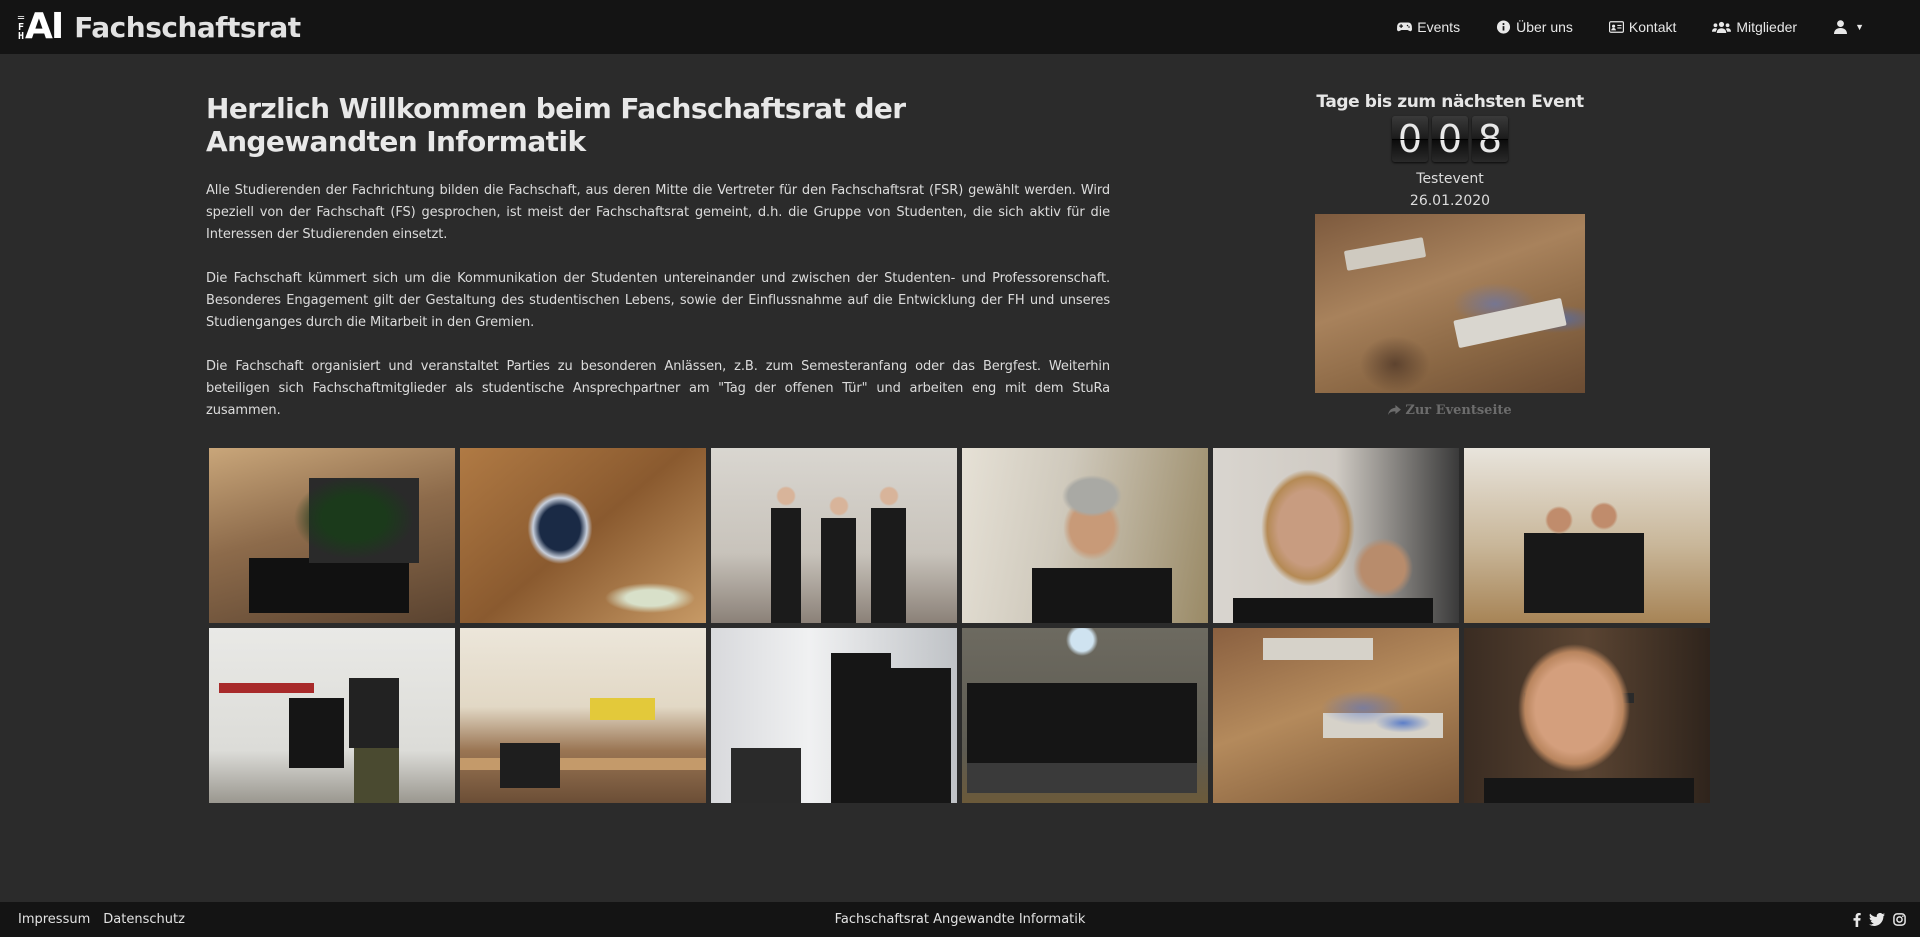 The width and height of the screenshot is (1920, 937). Describe the element at coordinates (332, 535) in the screenshot. I see `gallery-photo-laptop` at that location.